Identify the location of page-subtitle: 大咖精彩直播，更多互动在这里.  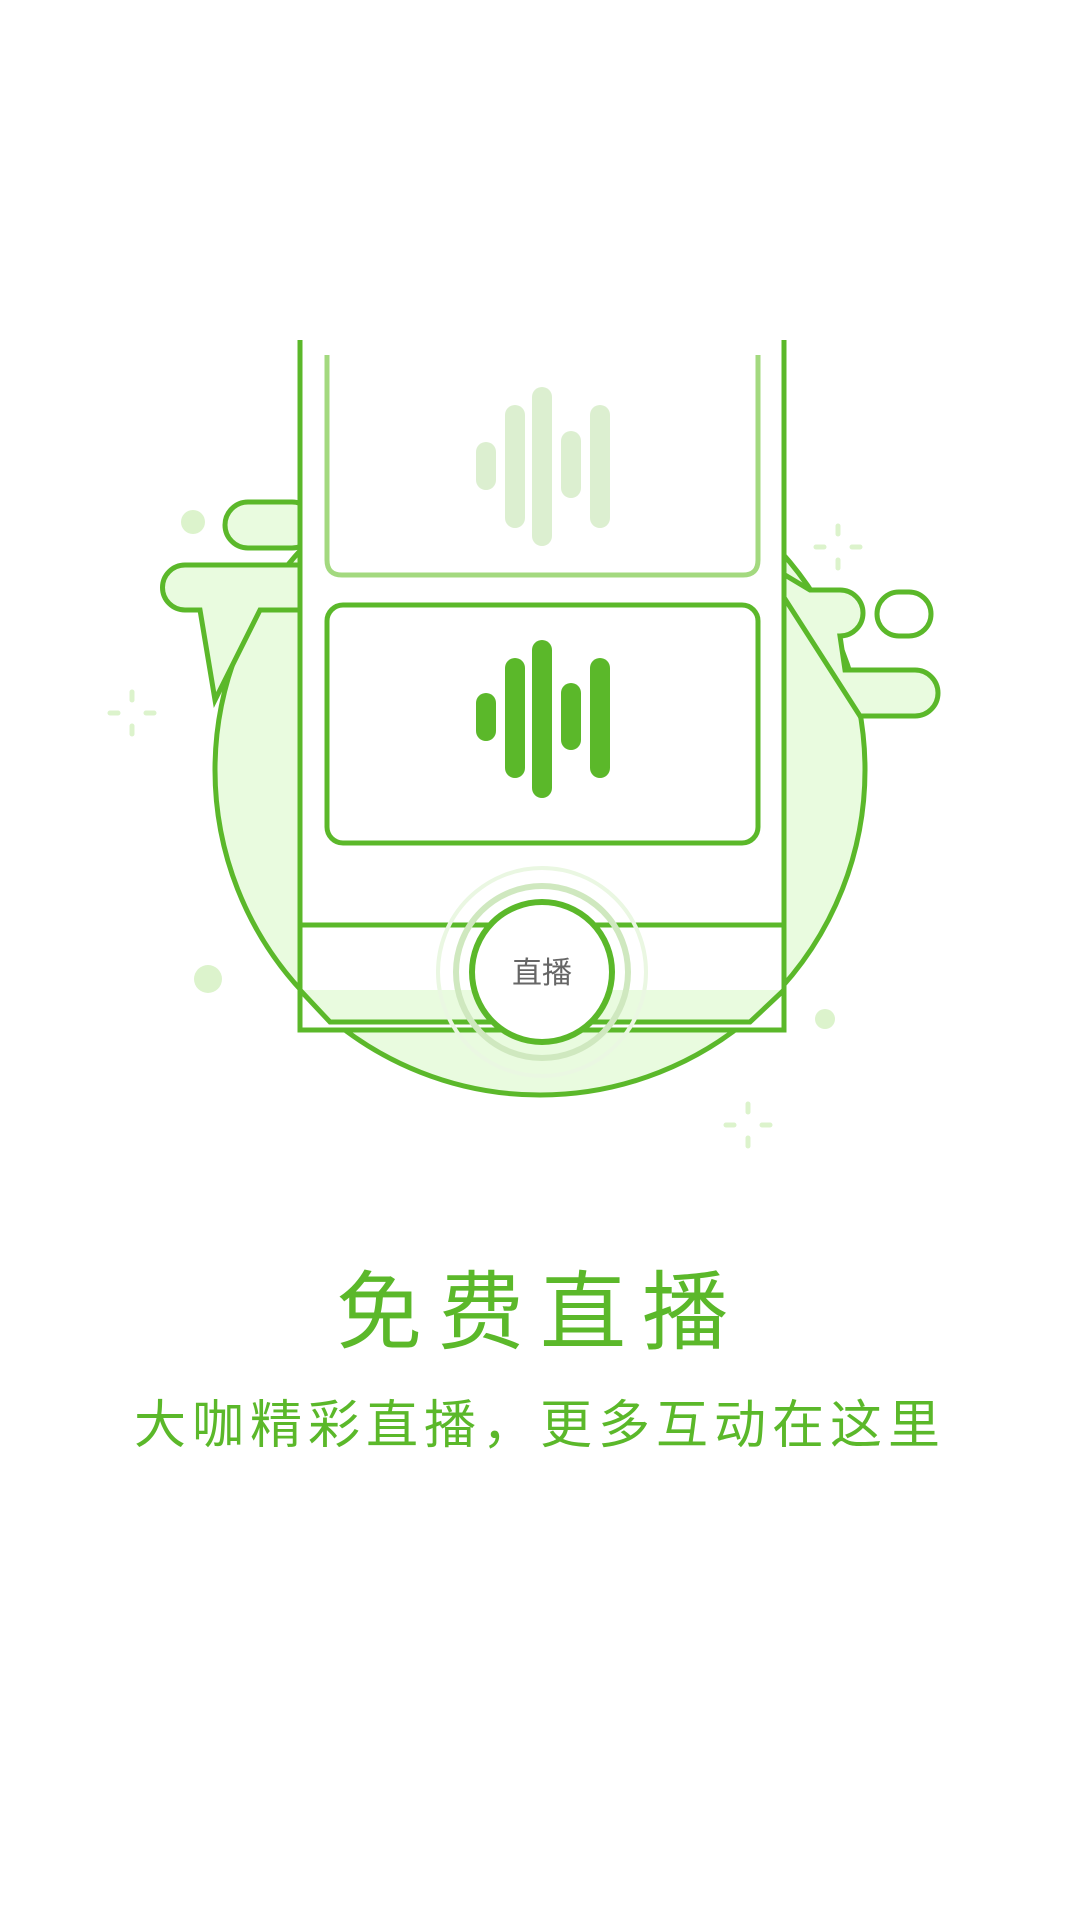
(539, 1426).